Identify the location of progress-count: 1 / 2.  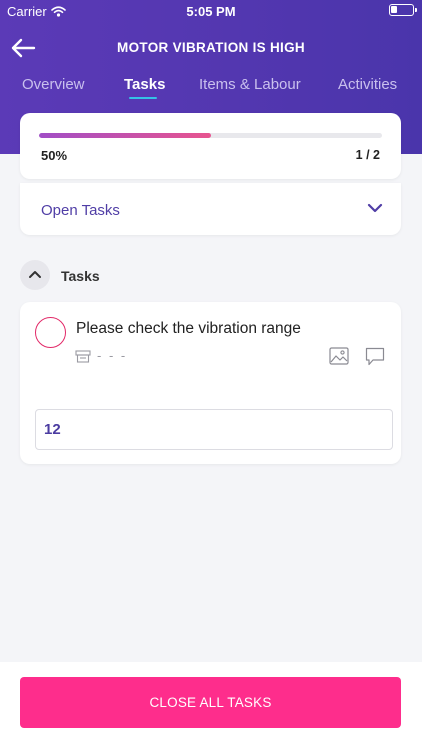
(367, 155).